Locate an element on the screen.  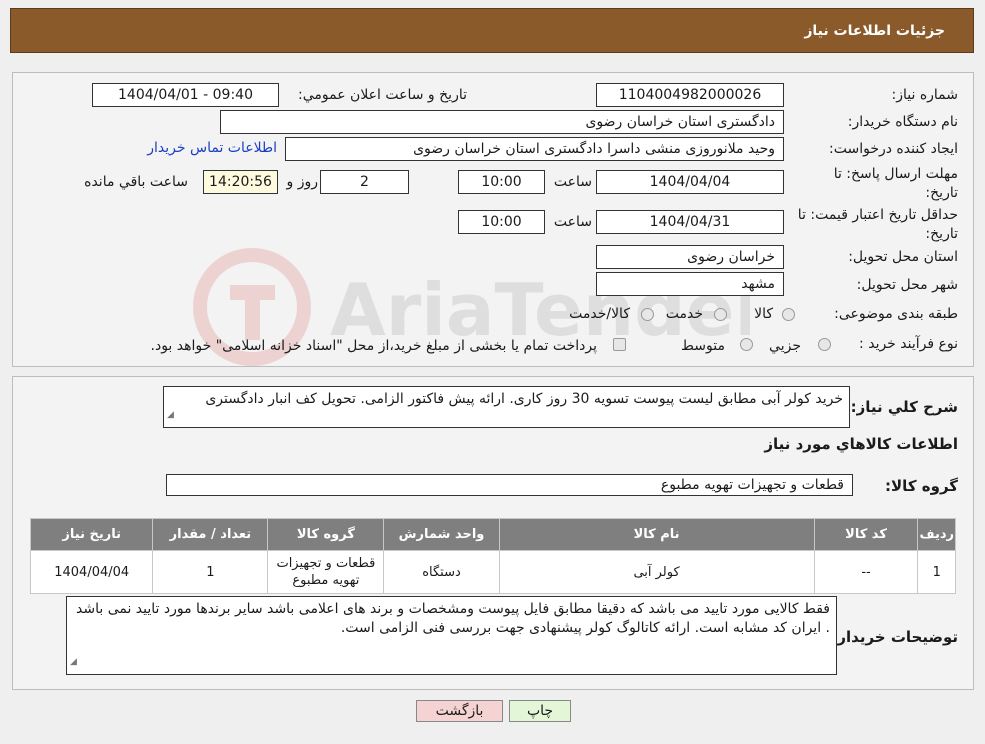
city-label: شهر محل تحویل: is located at coordinates (907, 285).